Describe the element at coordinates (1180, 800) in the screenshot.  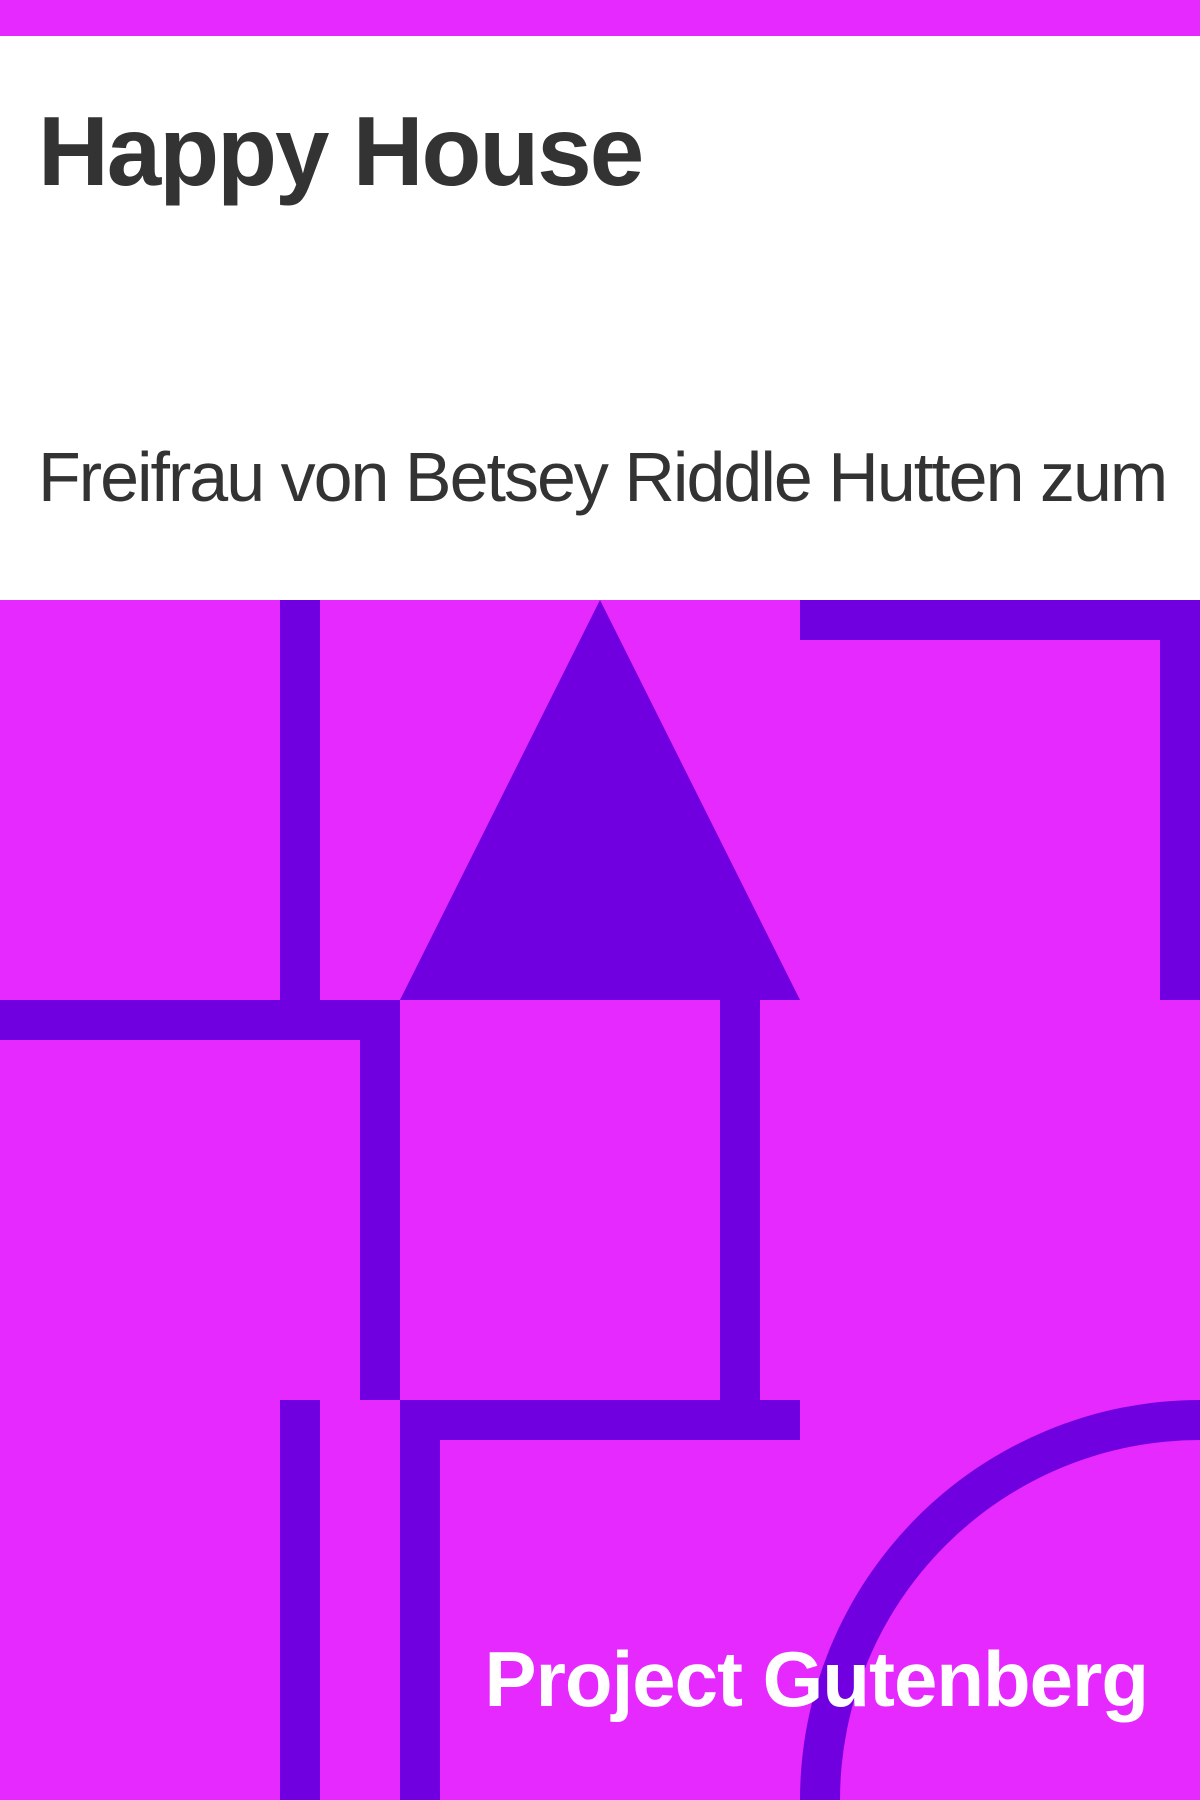
I see `vertical-bar-top-right` at that location.